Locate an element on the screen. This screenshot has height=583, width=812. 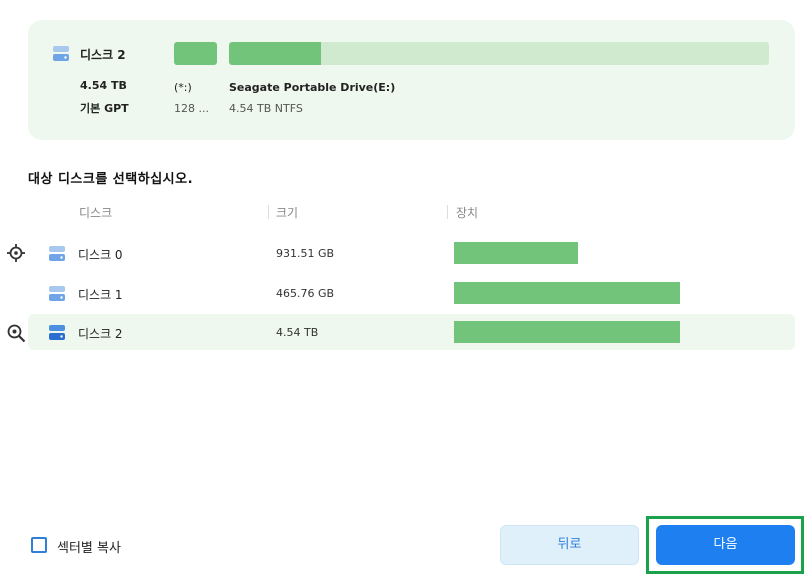
next-button: 다음 is located at coordinates (725, 545).